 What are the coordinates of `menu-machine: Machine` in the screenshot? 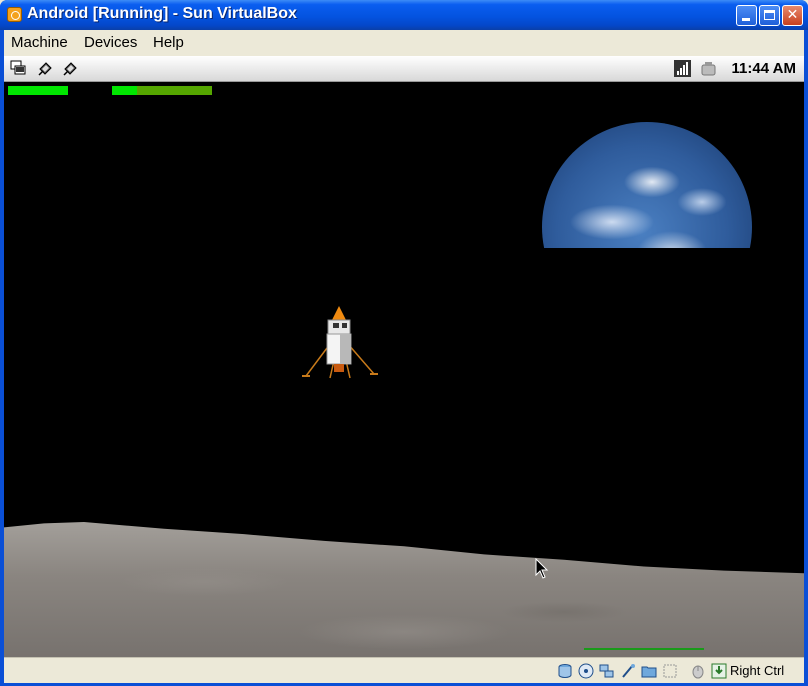 It's located at (39, 42).